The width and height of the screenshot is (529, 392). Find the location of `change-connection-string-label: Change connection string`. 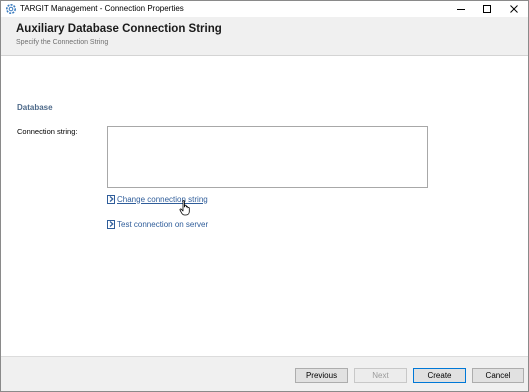

change-connection-string-label: Change connection string is located at coordinates (162, 199).